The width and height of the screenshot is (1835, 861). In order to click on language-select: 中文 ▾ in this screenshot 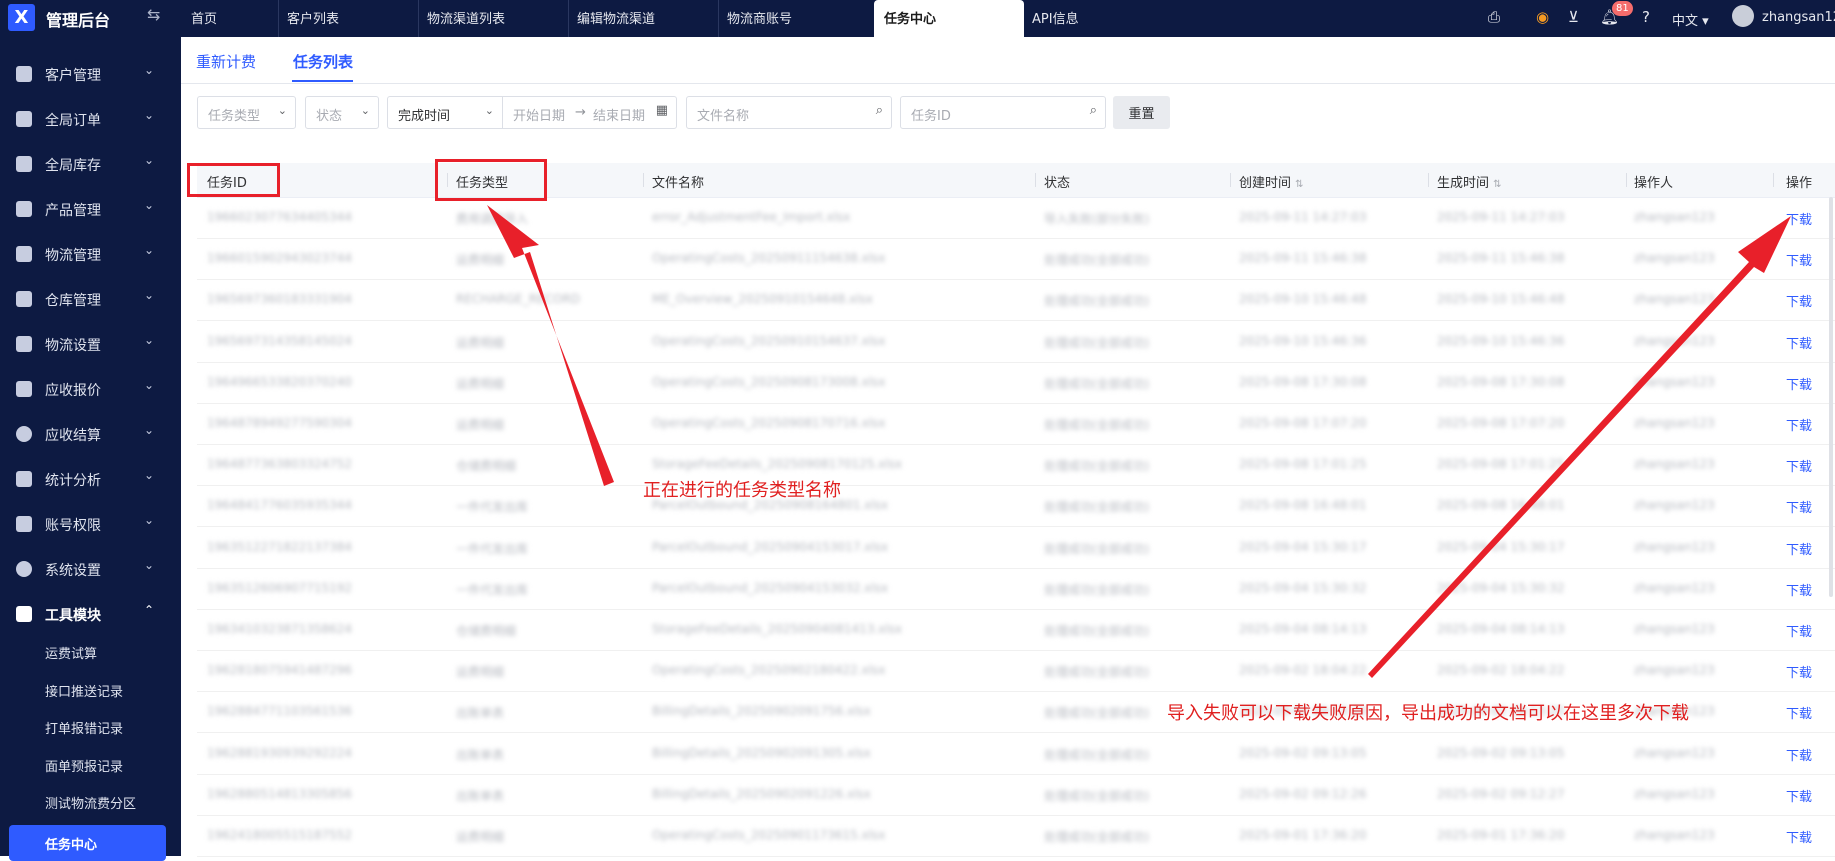, I will do `click(1690, 19)`.